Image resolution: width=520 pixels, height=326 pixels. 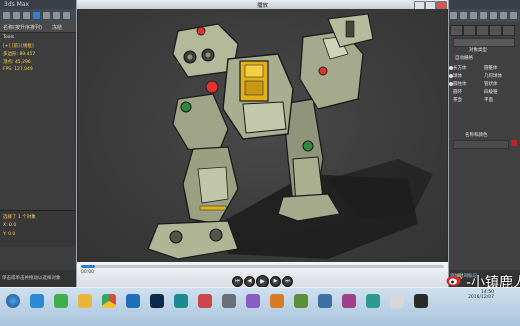 I want to click on move-icon, so click(x=46, y=15).